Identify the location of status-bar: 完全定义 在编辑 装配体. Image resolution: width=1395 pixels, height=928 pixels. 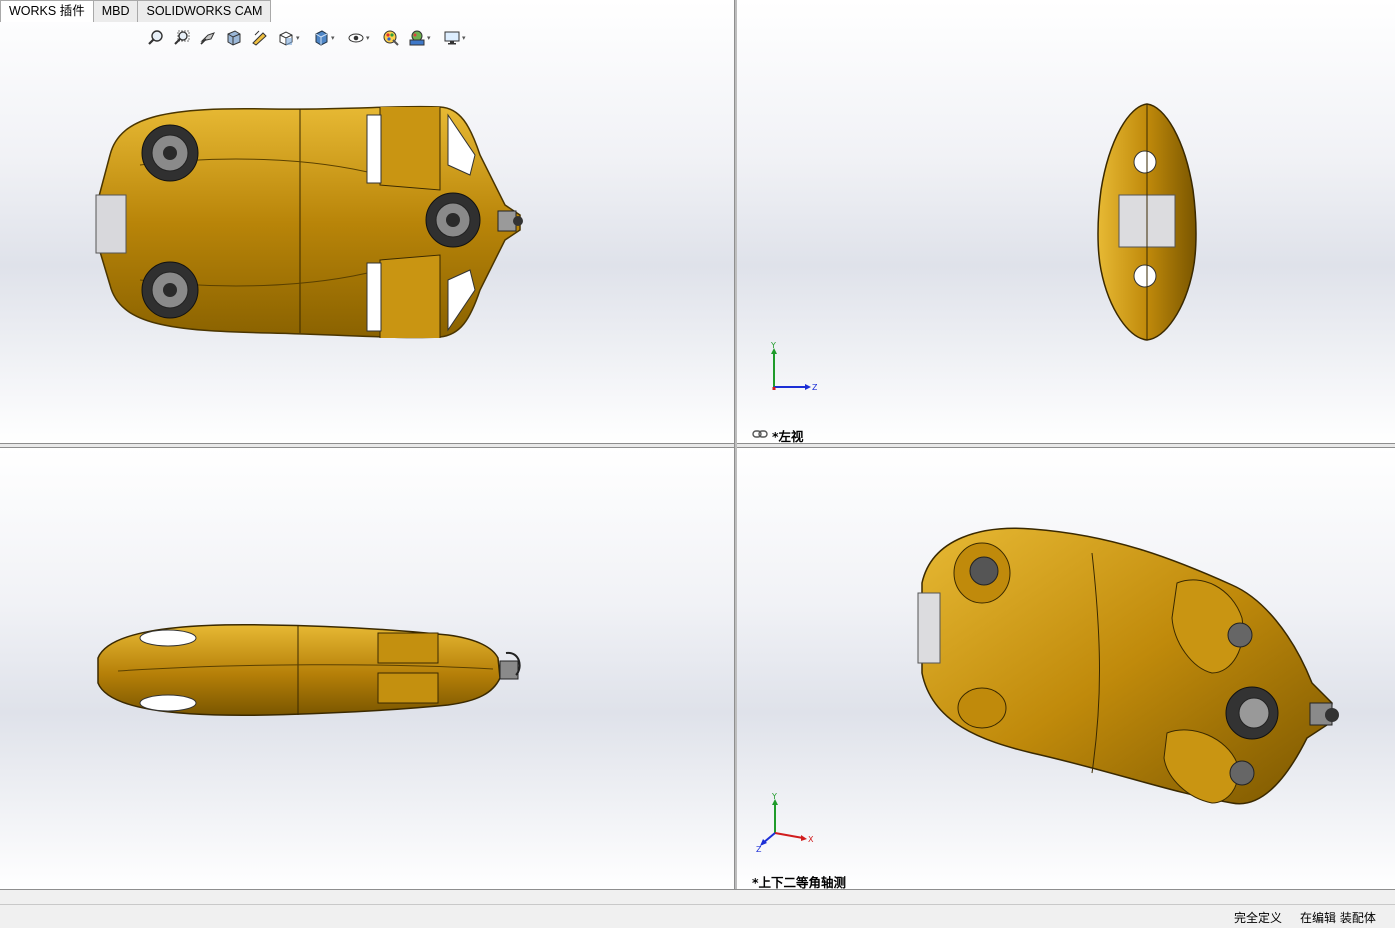
(697, 916).